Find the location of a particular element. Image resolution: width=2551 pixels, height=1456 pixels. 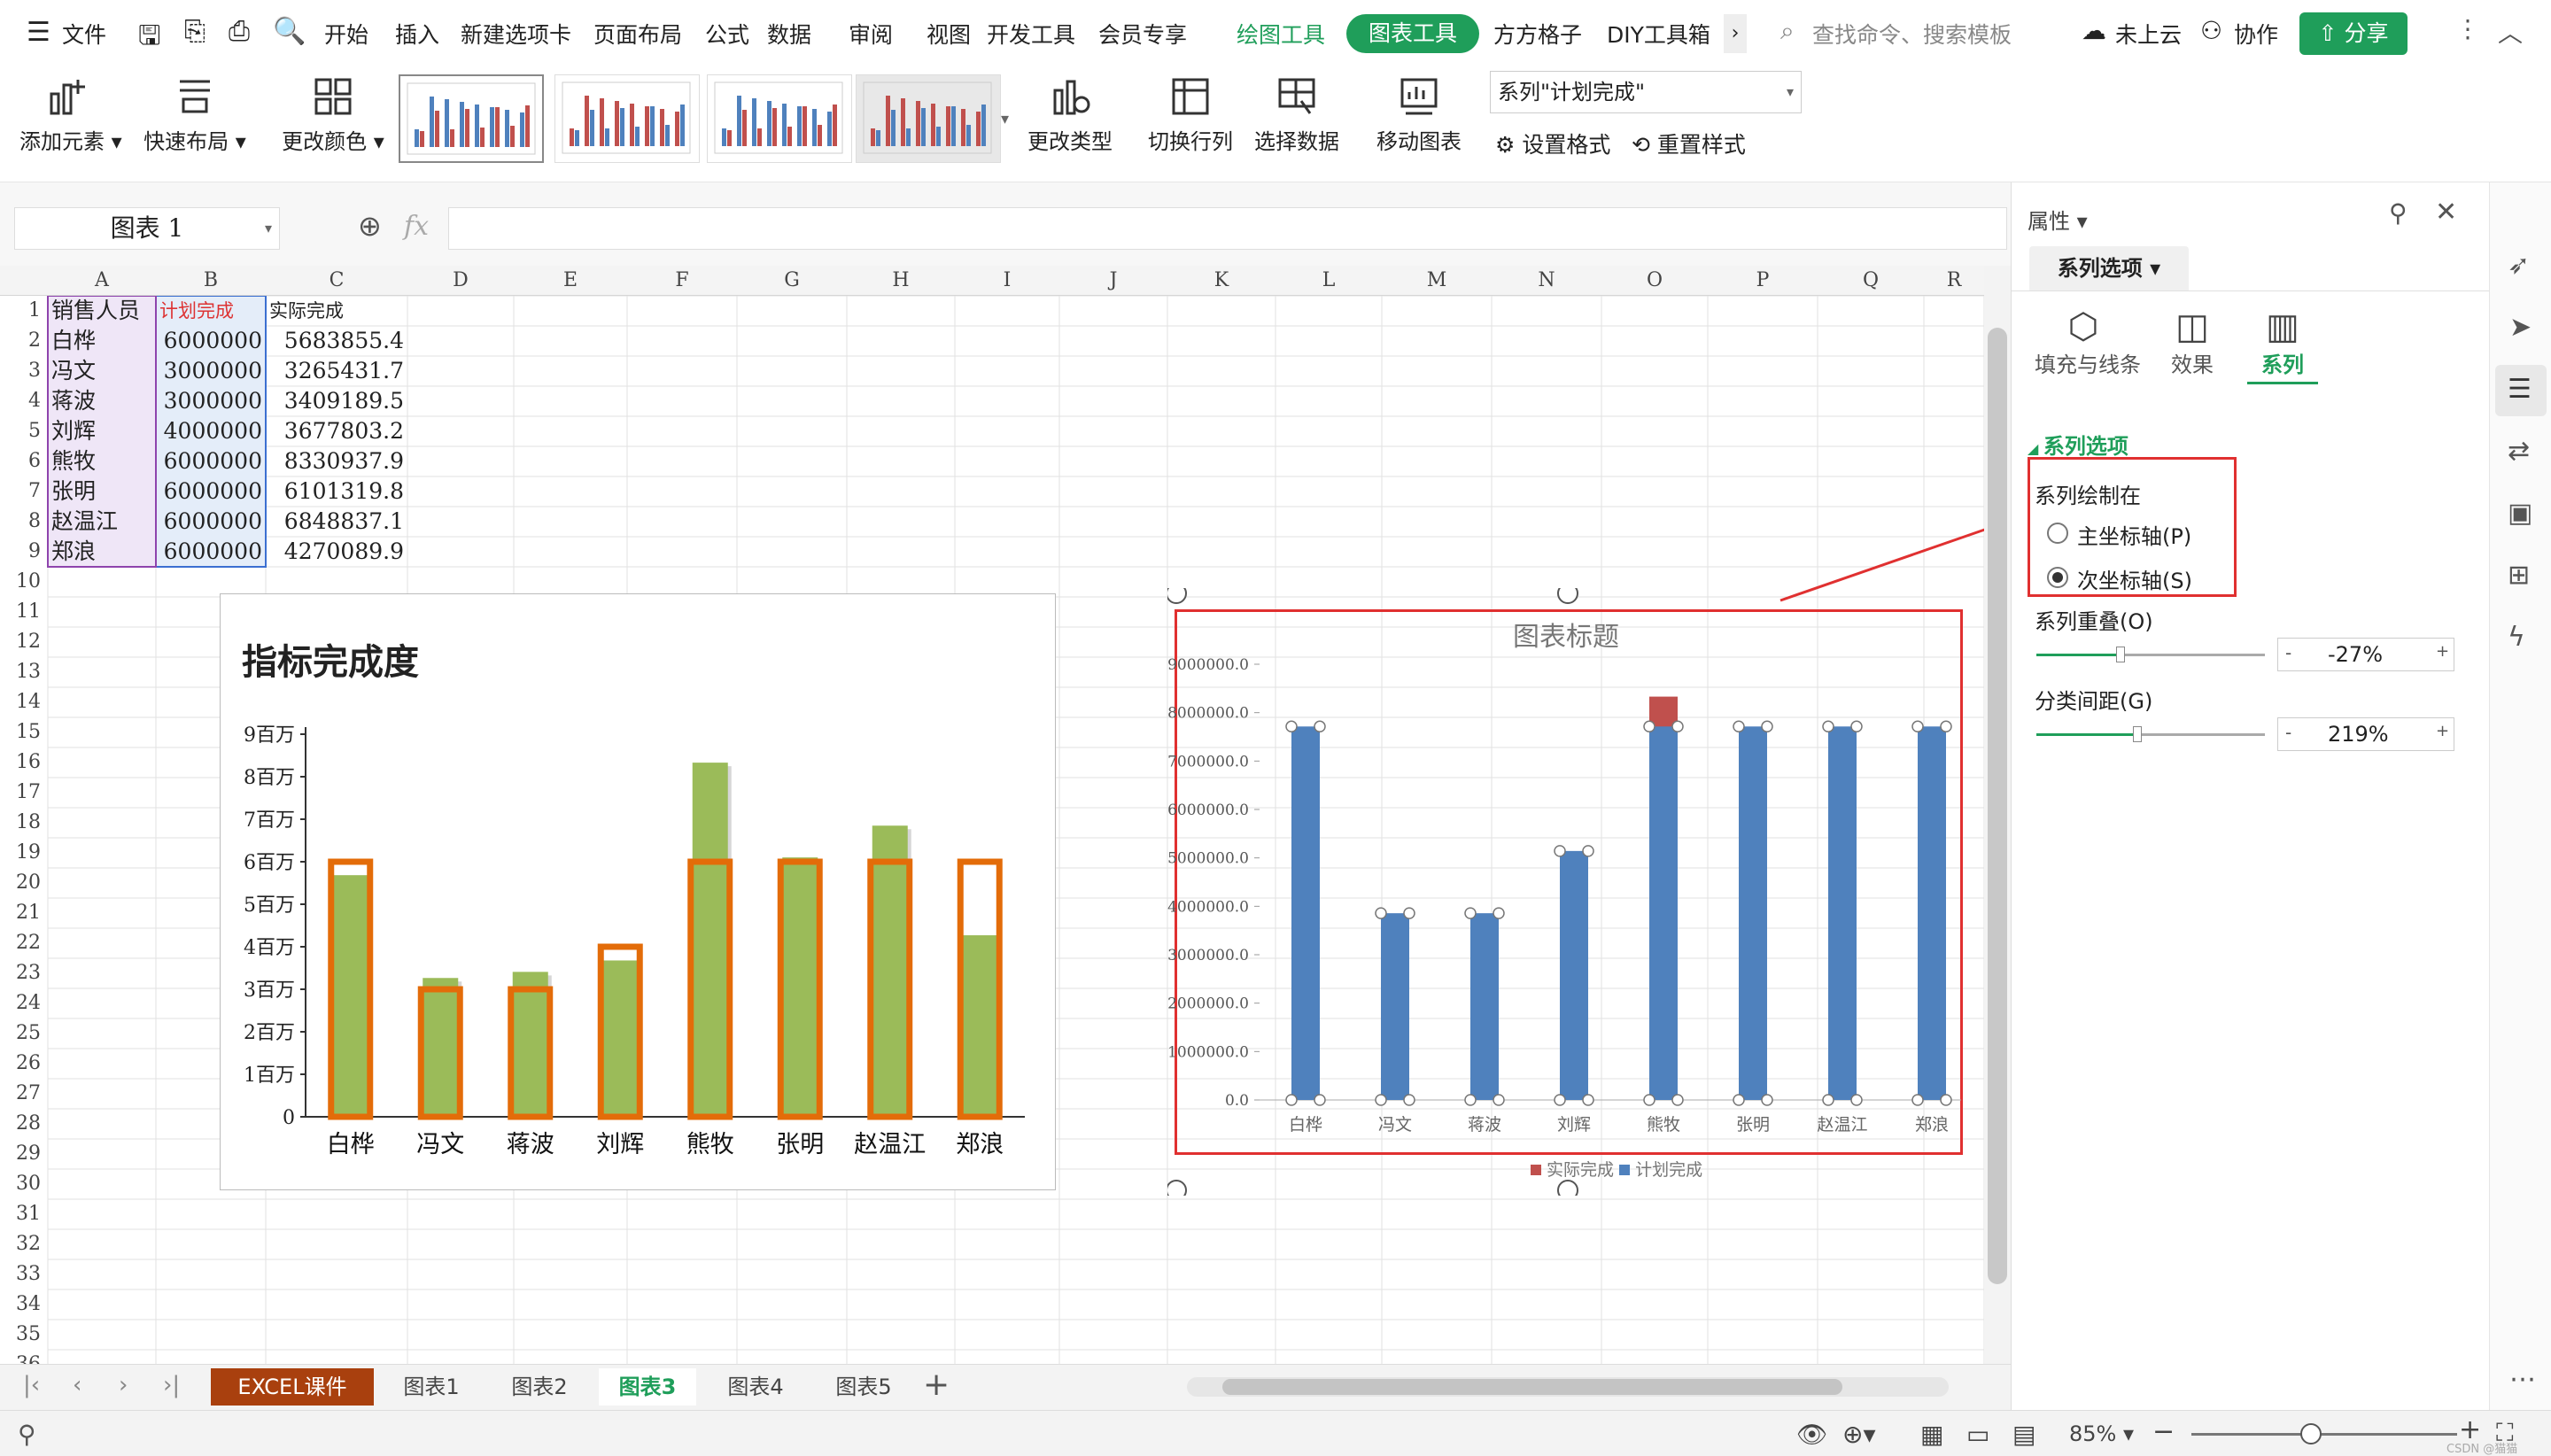

menu-diy: DIY工具箱 is located at coordinates (1658, 34).